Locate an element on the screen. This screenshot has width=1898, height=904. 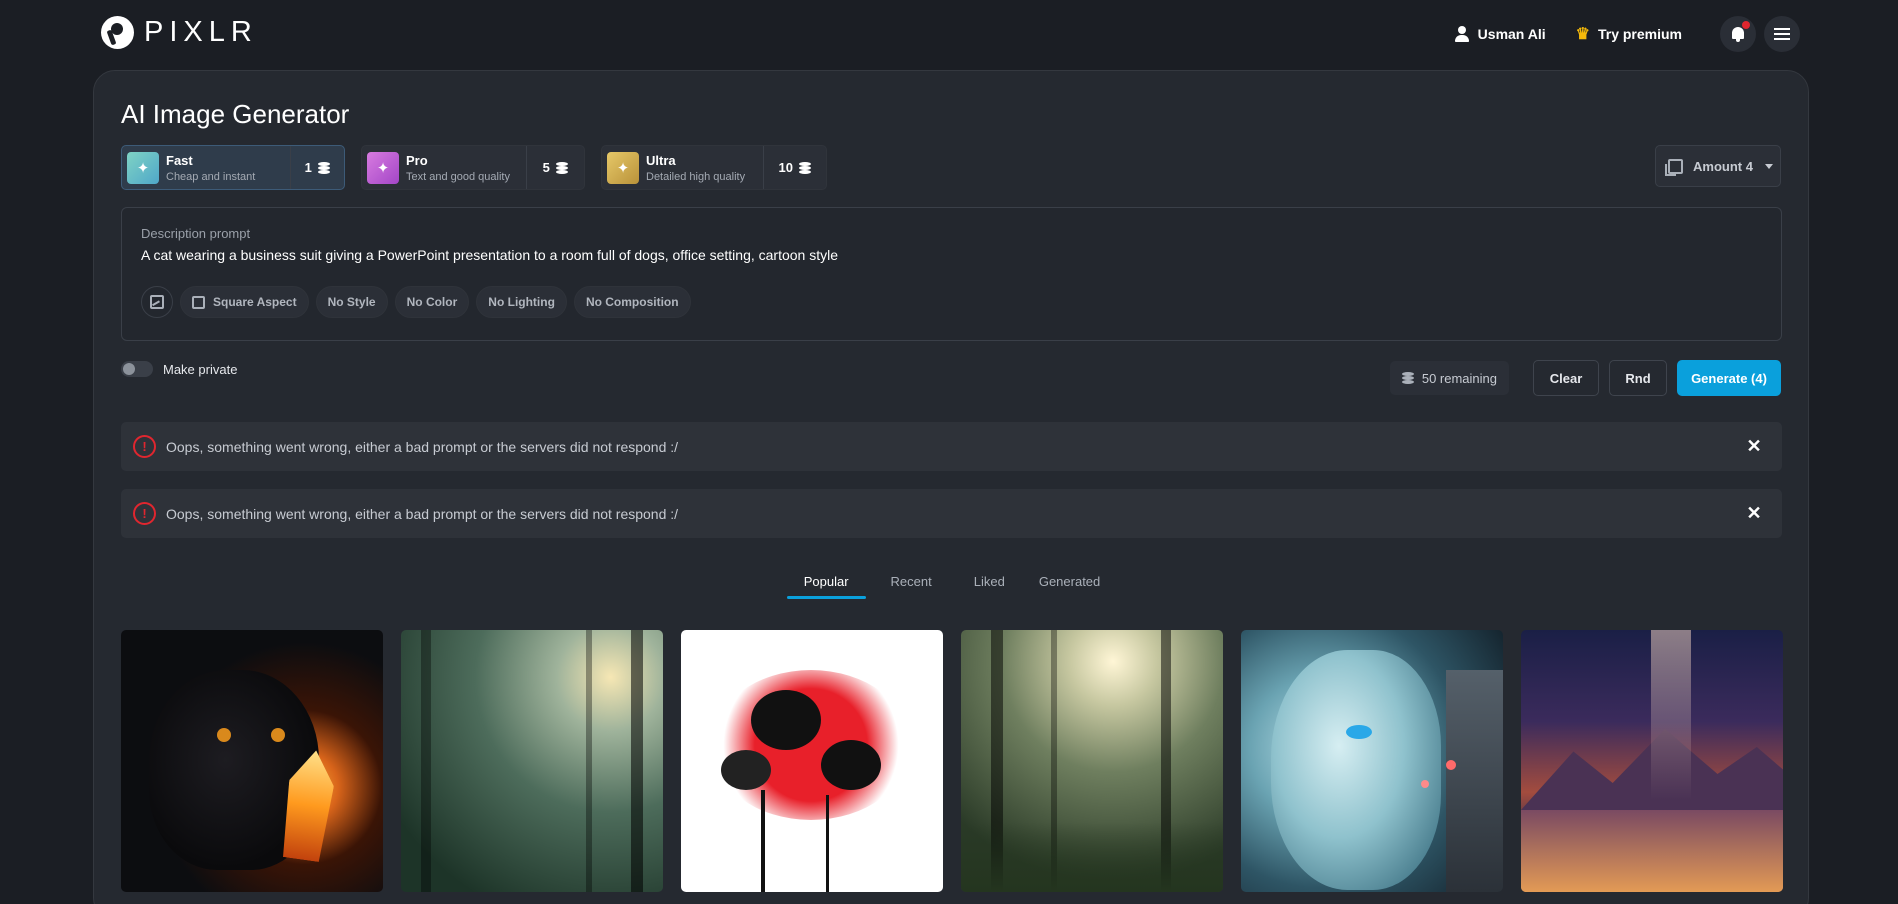
user-name: Usman Ali is located at coordinates (1512, 34).